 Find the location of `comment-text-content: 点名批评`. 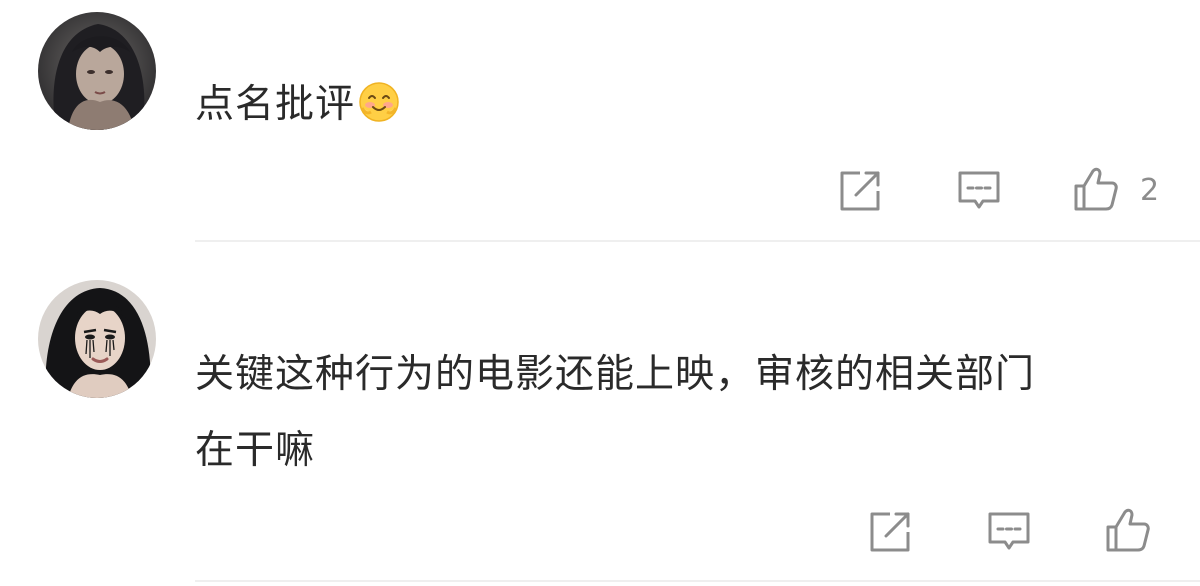

comment-text-content: 点名批评 is located at coordinates (275, 104).